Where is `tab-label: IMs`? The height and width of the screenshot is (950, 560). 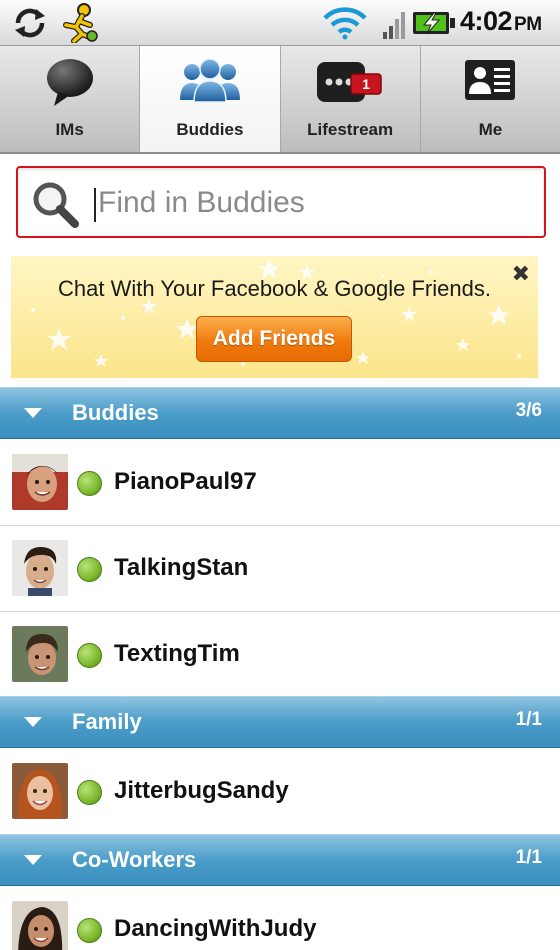 tab-label: IMs is located at coordinates (69, 129).